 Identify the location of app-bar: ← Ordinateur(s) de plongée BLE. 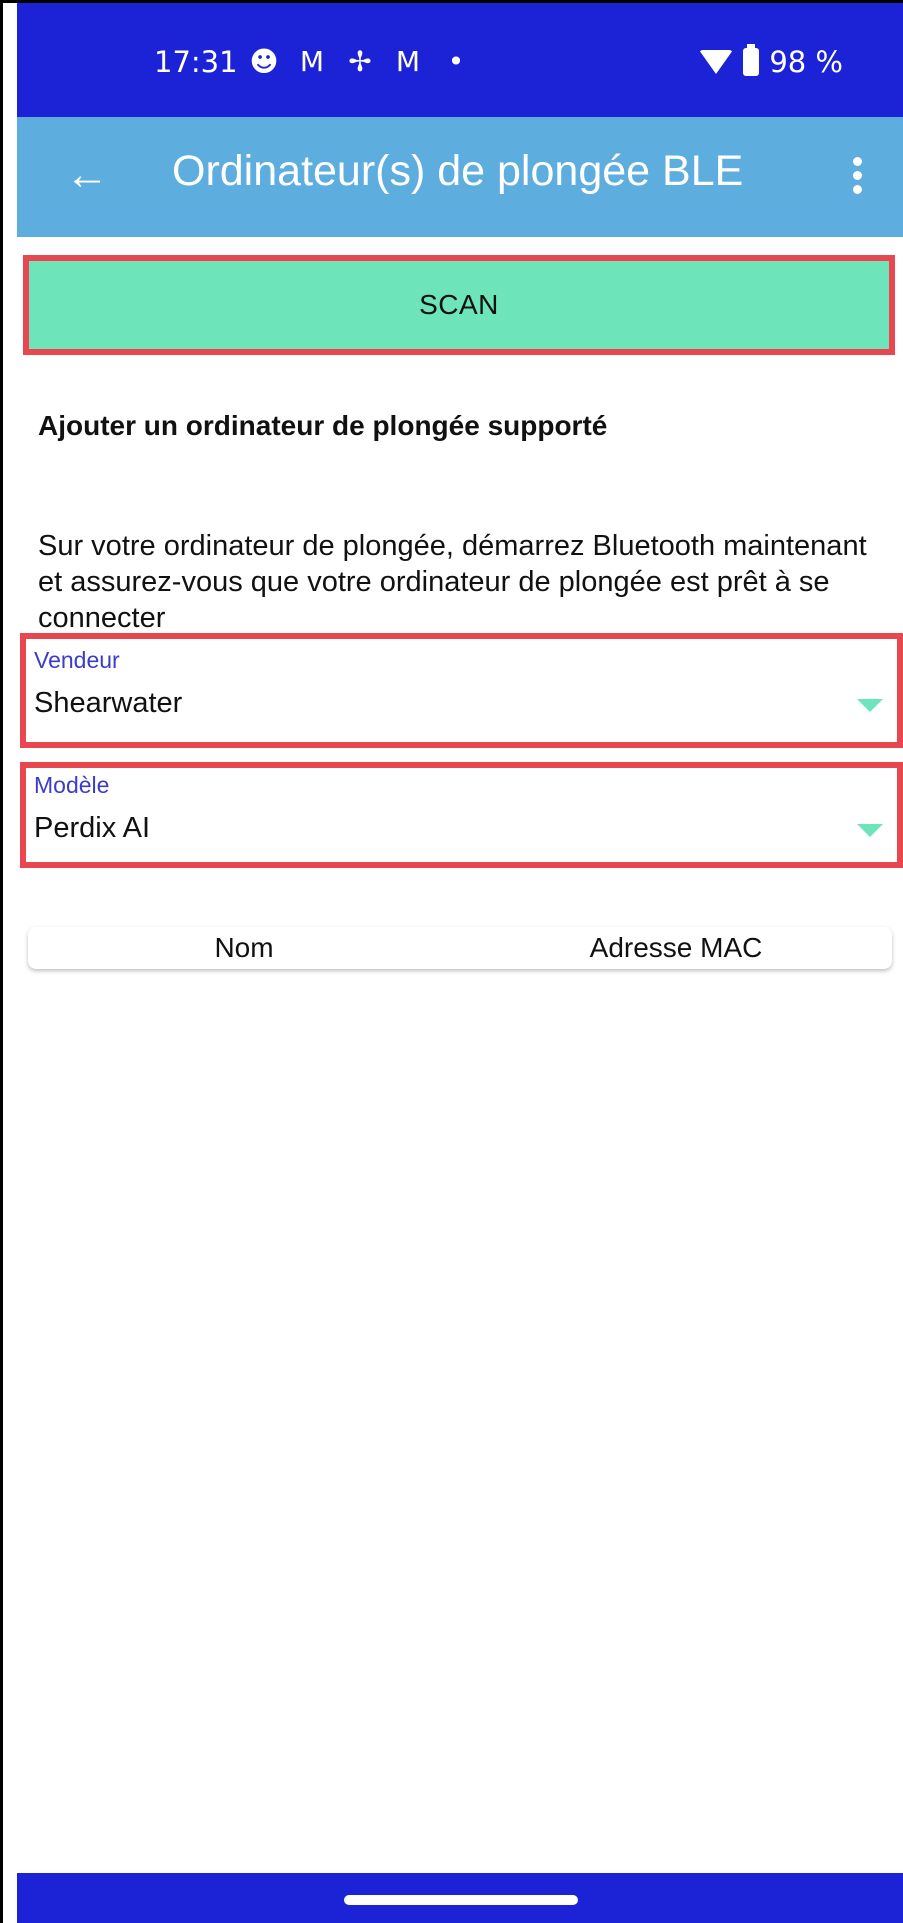
(460, 177).